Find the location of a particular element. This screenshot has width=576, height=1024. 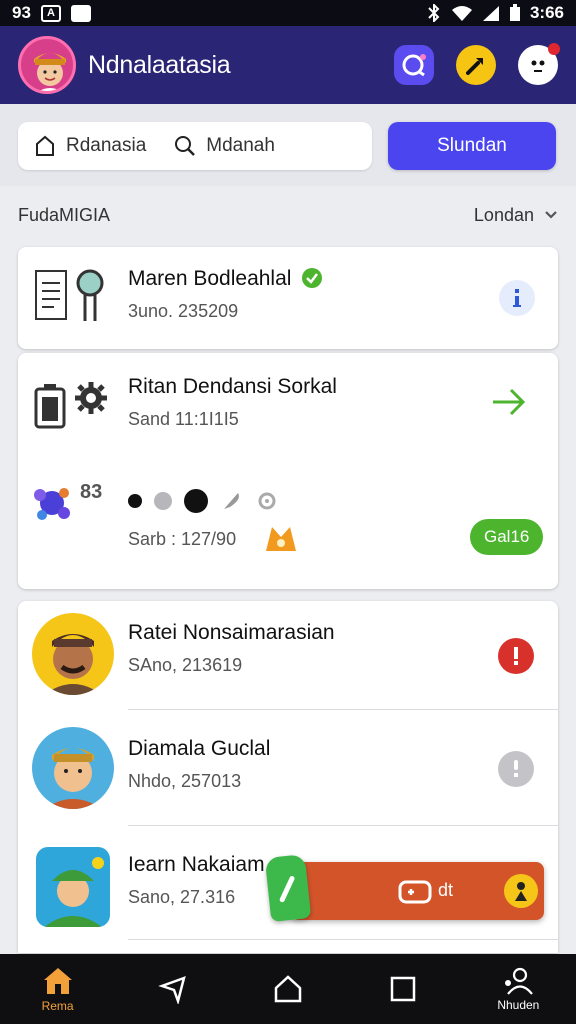

search-button: Slundan is located at coordinates (472, 146).